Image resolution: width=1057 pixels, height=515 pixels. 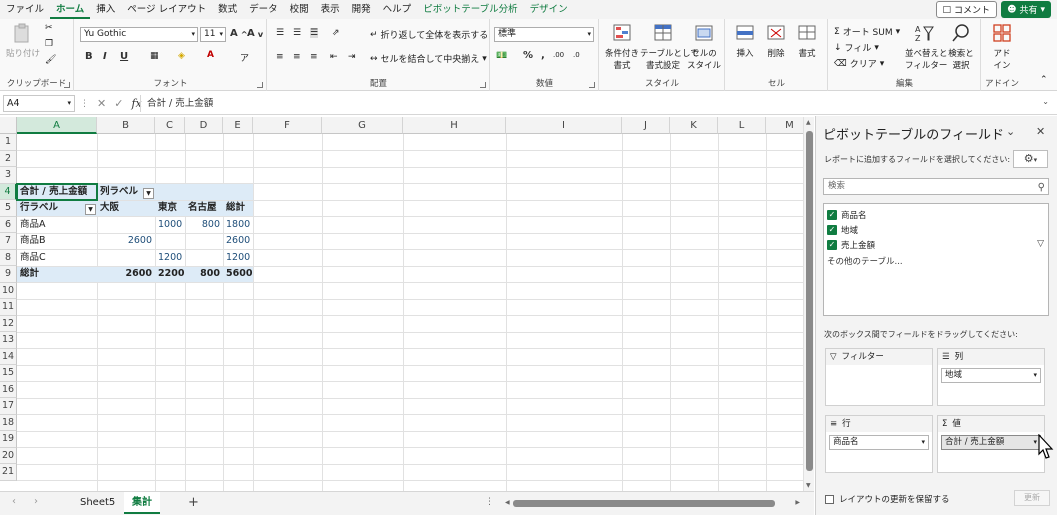 I want to click on cancel-icon: ✕, so click(x=101, y=103).